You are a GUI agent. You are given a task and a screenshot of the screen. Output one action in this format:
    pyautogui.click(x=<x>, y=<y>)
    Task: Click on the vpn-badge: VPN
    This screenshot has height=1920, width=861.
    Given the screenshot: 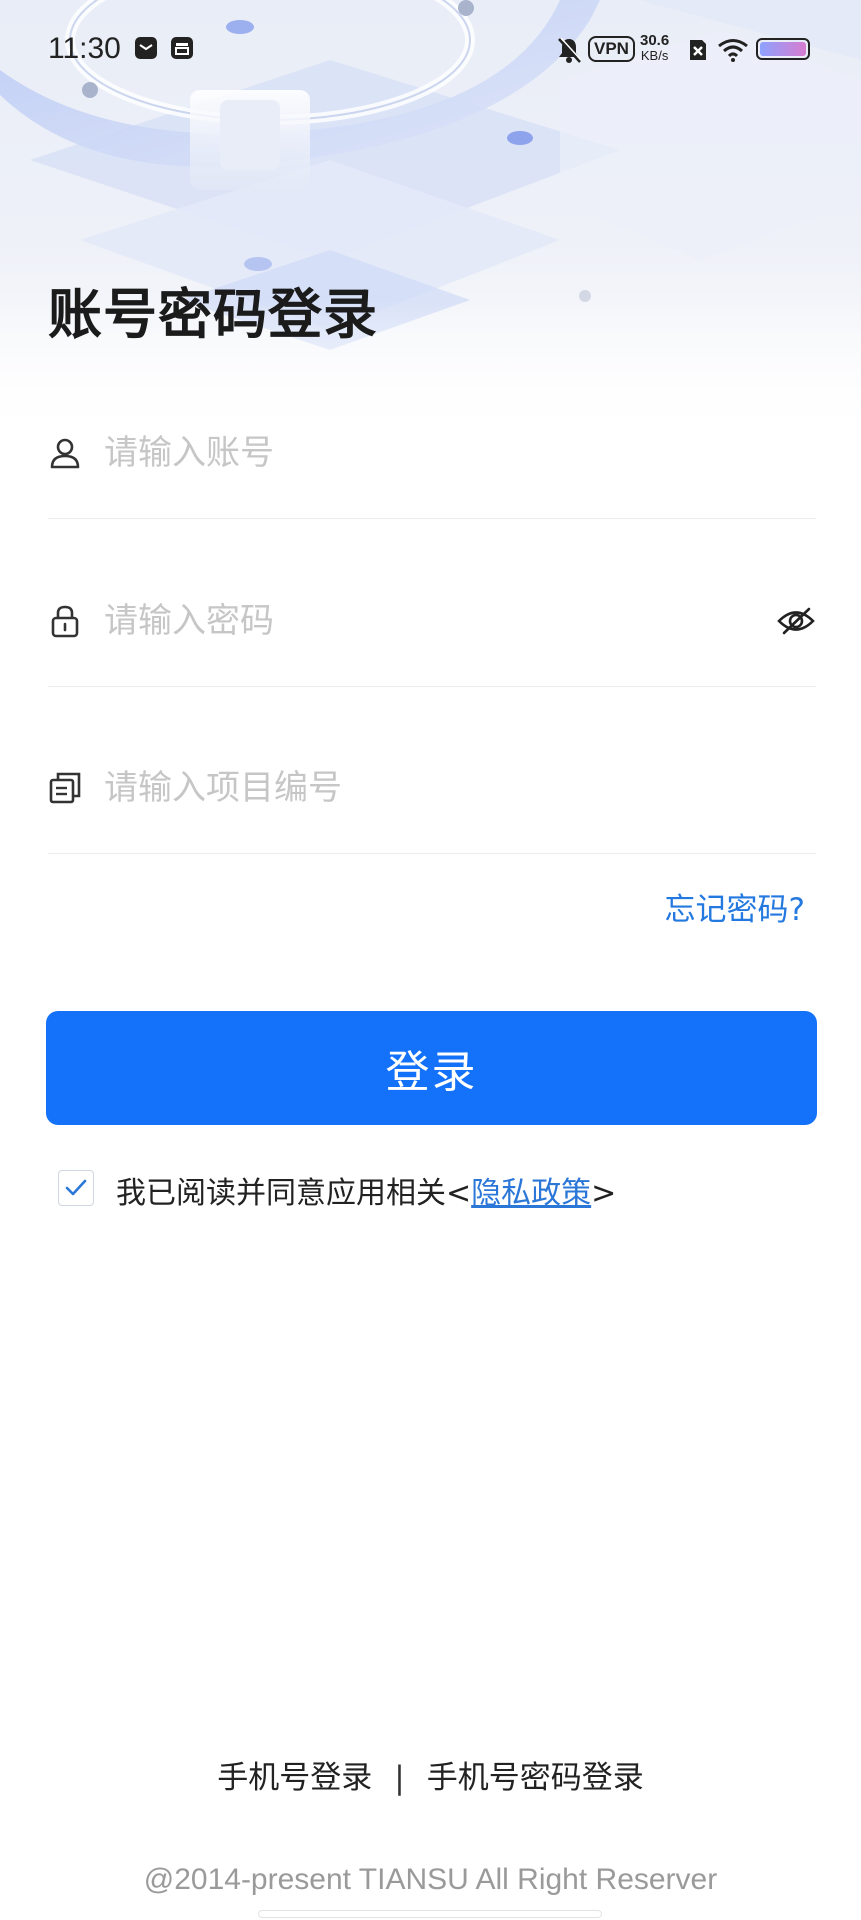 What is the action you would take?
    pyautogui.click(x=611, y=49)
    